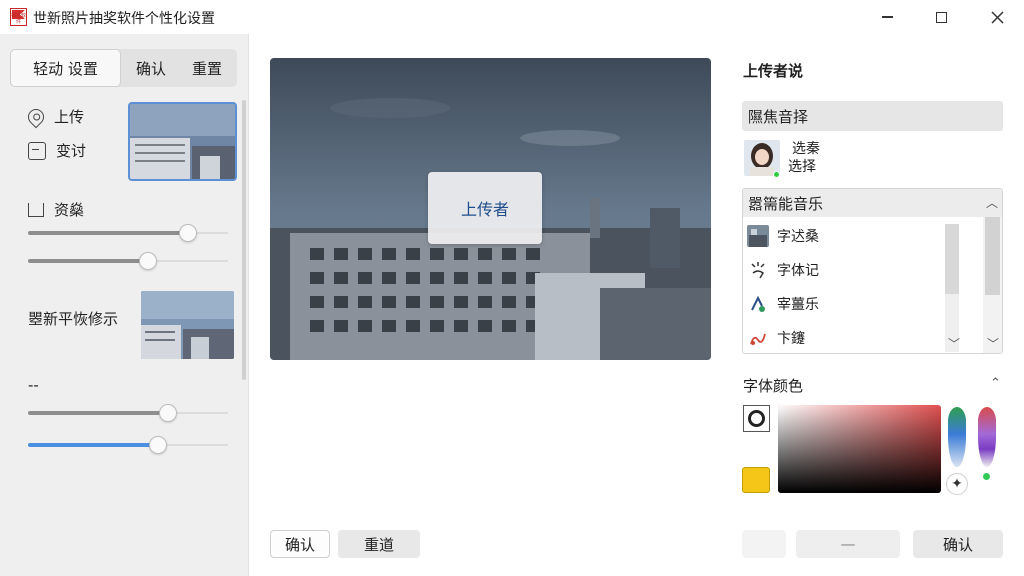  Describe the element at coordinates (957, 484) in the screenshot. I see `add-color-button: ✦` at that location.